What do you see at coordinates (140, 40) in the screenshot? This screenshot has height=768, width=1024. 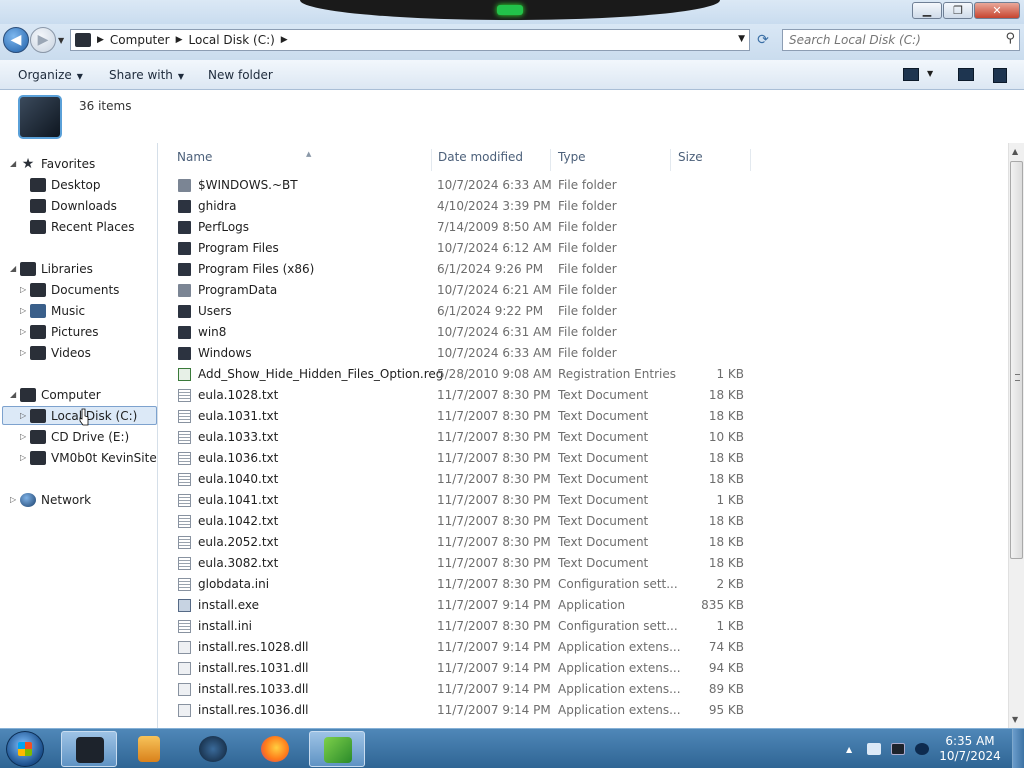 I see `breadcrumb-computer: Computer` at bounding box center [140, 40].